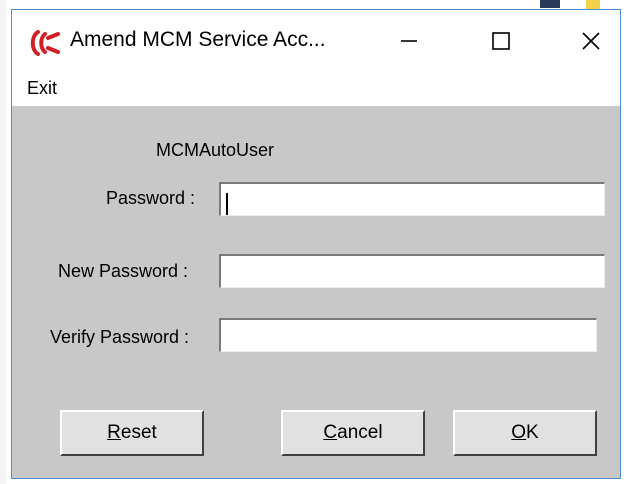 The height and width of the screenshot is (484, 632). I want to click on close-icon, so click(591, 41).